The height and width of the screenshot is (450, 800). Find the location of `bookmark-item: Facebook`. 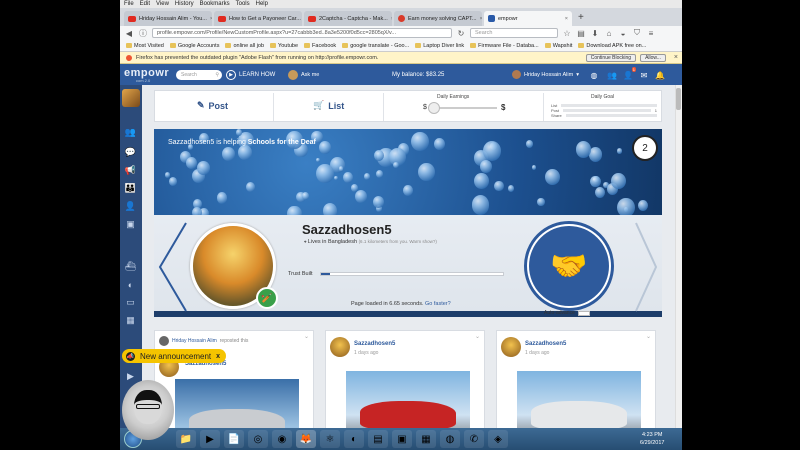

bookmark-item: Facebook is located at coordinates (320, 46).